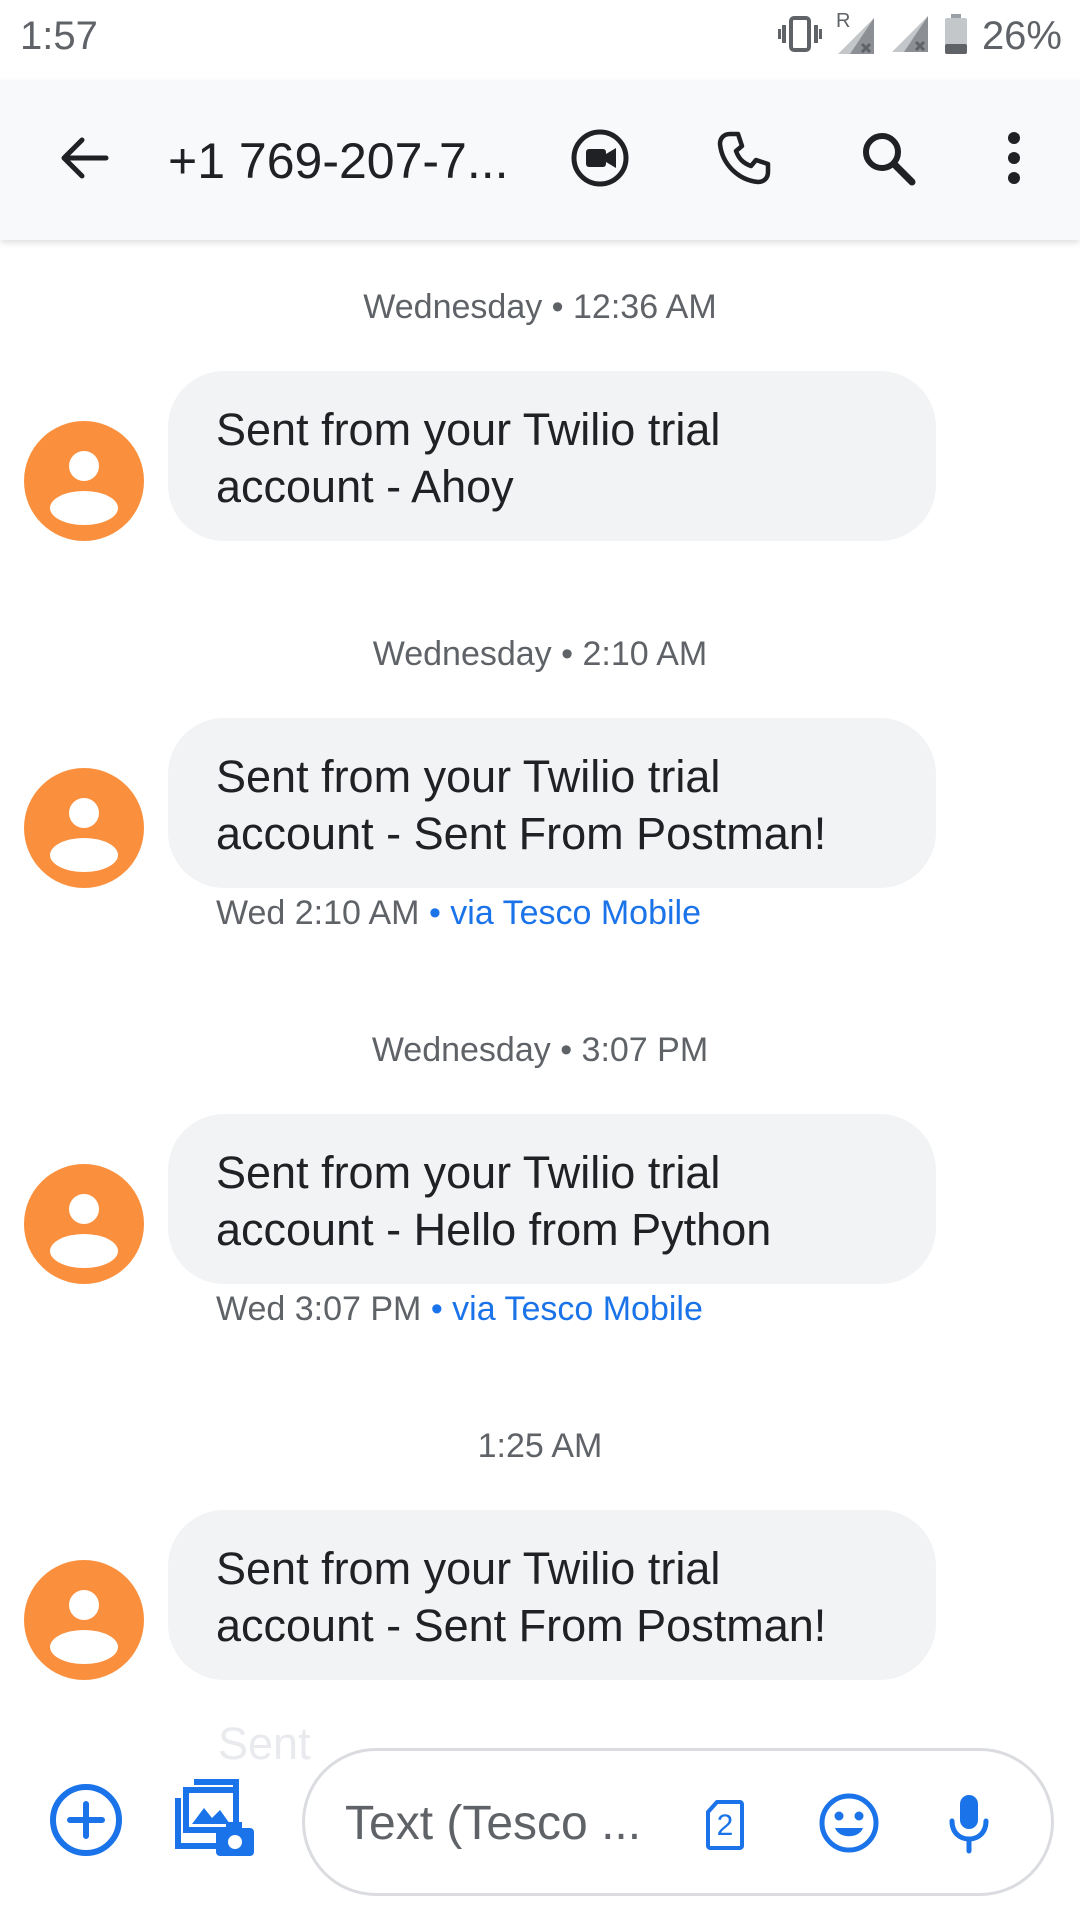  What do you see at coordinates (318, 913) in the screenshot?
I see `message-time: Wed 2:10 AM` at bounding box center [318, 913].